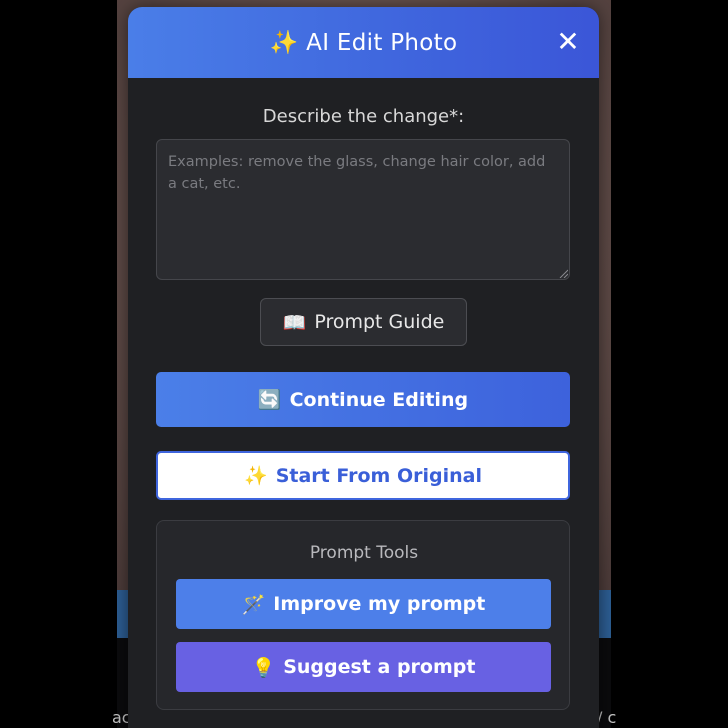 Image resolution: width=728 pixels, height=728 pixels. Describe the element at coordinates (378, 475) in the screenshot. I see `start-from-original-label: Start From Original` at that location.